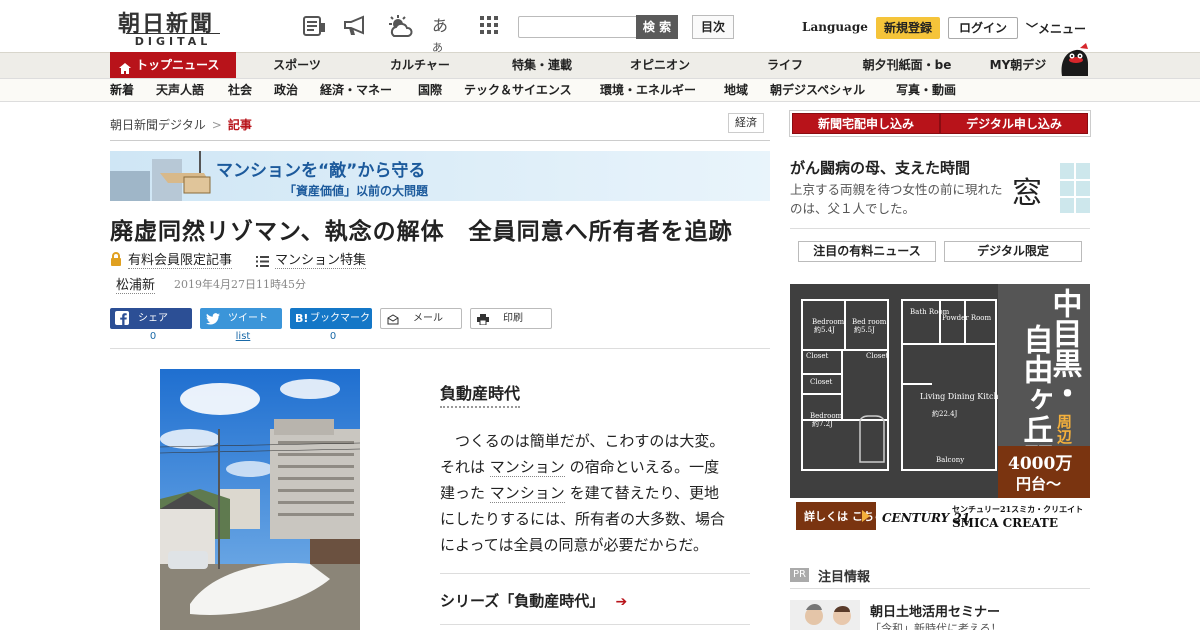 Image resolution: width=1200 pixels, height=630 pixels. What do you see at coordinates (657, 27) in the screenshot?
I see `search-button: 検 索` at bounding box center [657, 27].